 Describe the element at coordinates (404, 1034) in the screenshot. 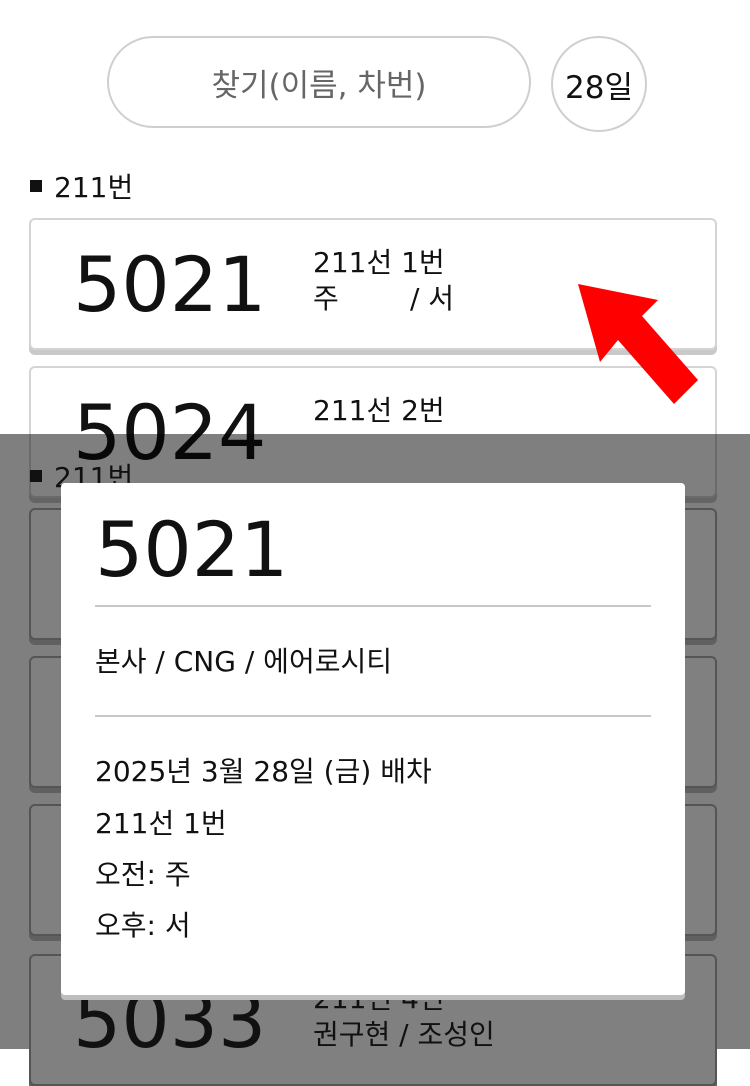

I see `bus-shift: 권구현 / 조성인` at that location.